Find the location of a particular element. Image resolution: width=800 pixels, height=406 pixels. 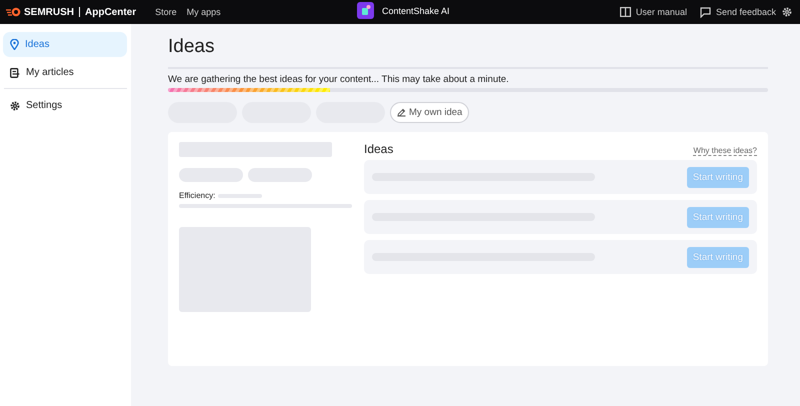

brand-name: SEMRUSH is located at coordinates (49, 12).